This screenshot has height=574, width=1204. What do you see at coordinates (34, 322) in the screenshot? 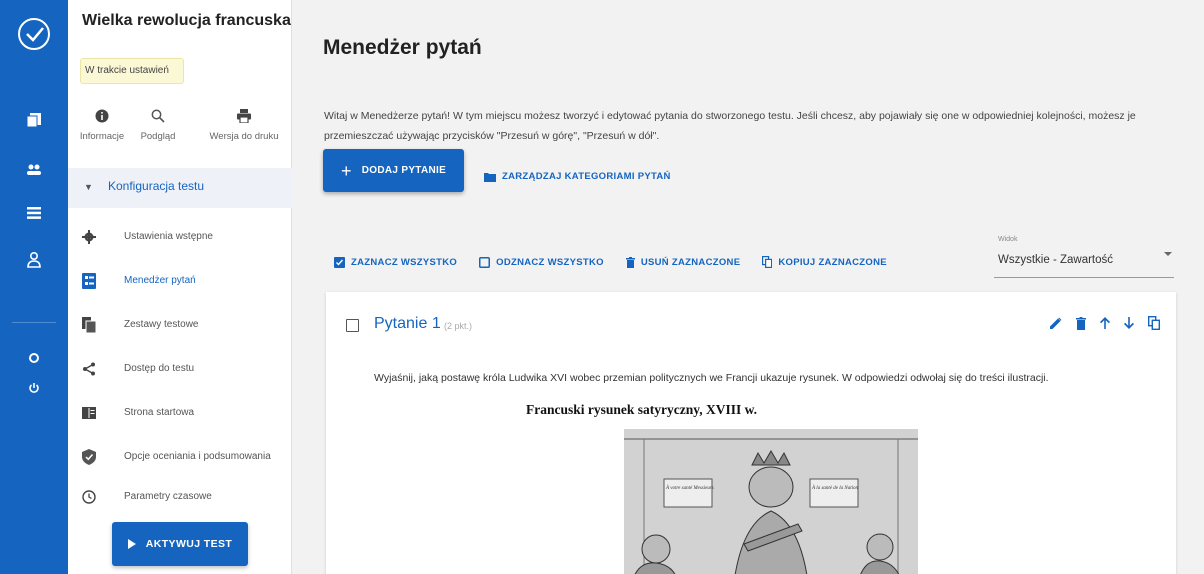
I see `rail-divider` at bounding box center [34, 322].